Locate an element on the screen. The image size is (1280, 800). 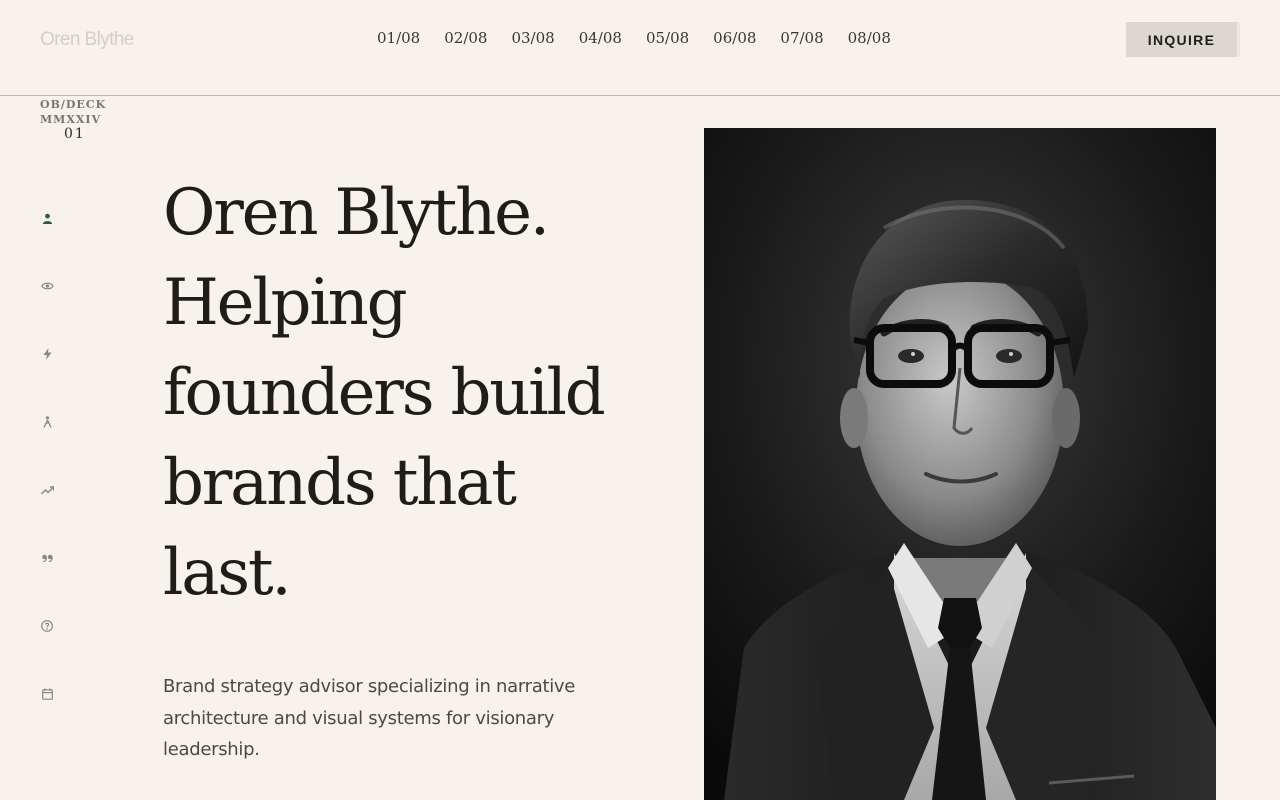
headline-line-4: brands that is located at coordinates (340, 483).